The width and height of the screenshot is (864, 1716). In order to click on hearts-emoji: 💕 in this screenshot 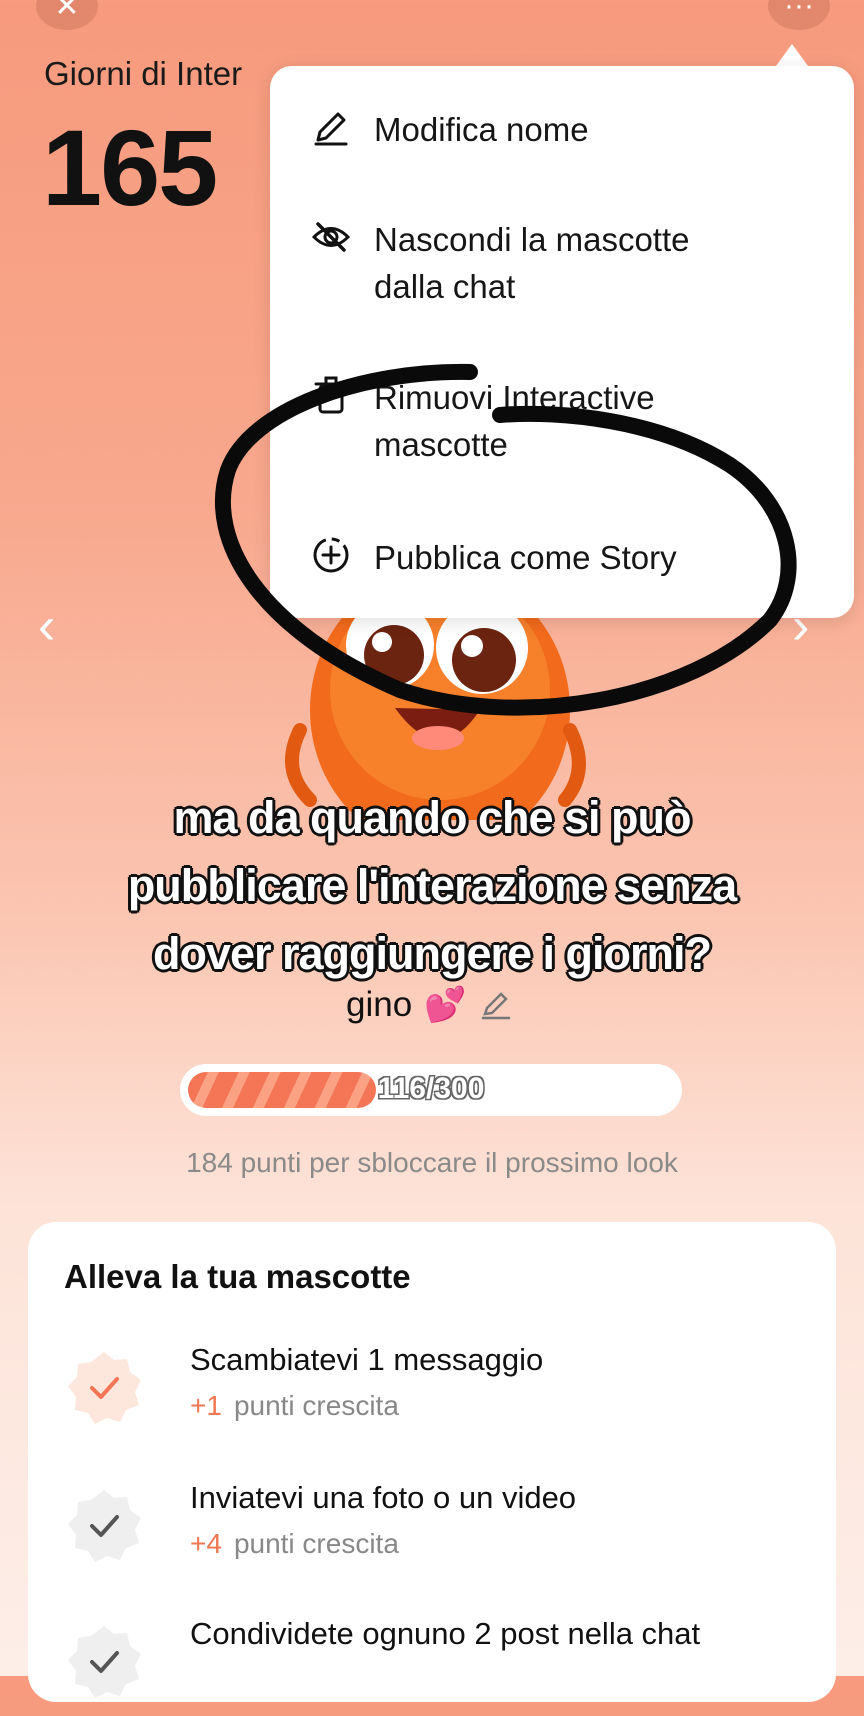, I will do `click(445, 1005)`.